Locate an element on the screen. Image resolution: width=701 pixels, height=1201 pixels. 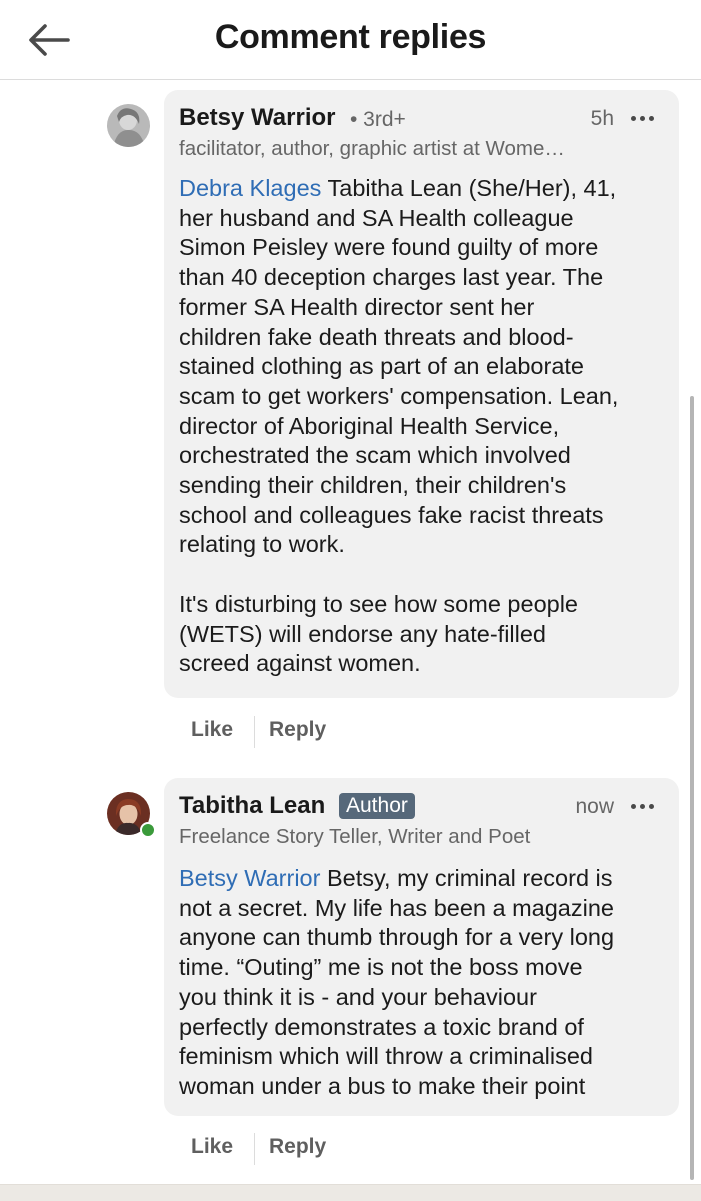
comment-line: (WETS) will endorse any hate-filled is located at coordinates (362, 633).